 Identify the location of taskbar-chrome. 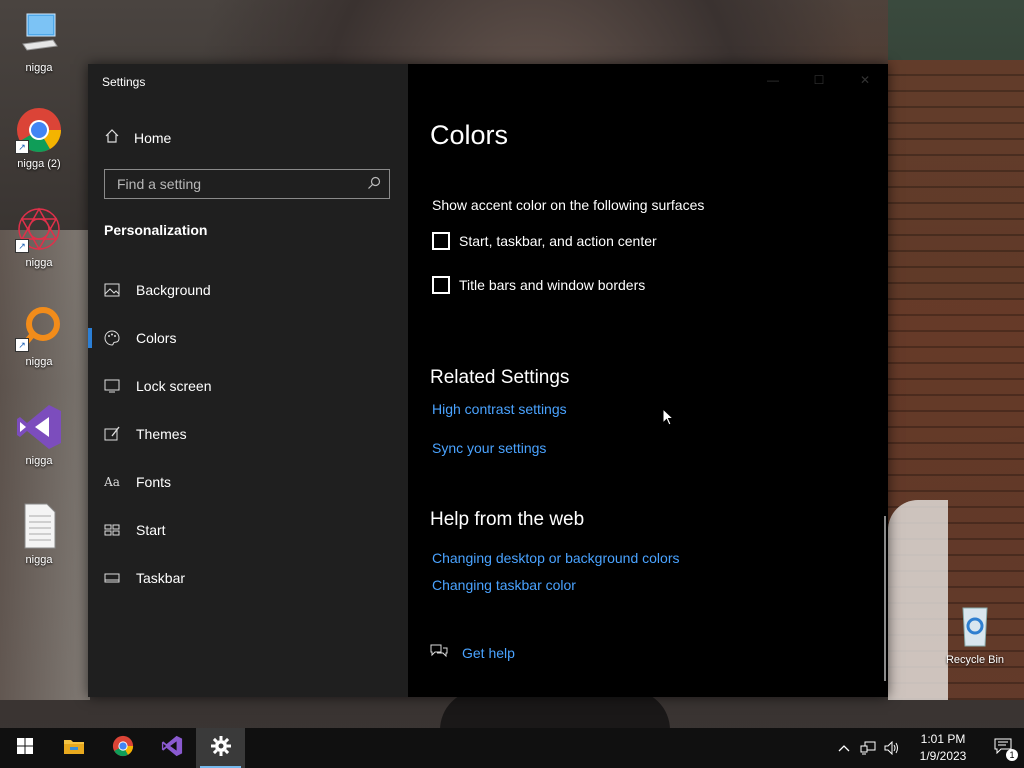
(122, 748).